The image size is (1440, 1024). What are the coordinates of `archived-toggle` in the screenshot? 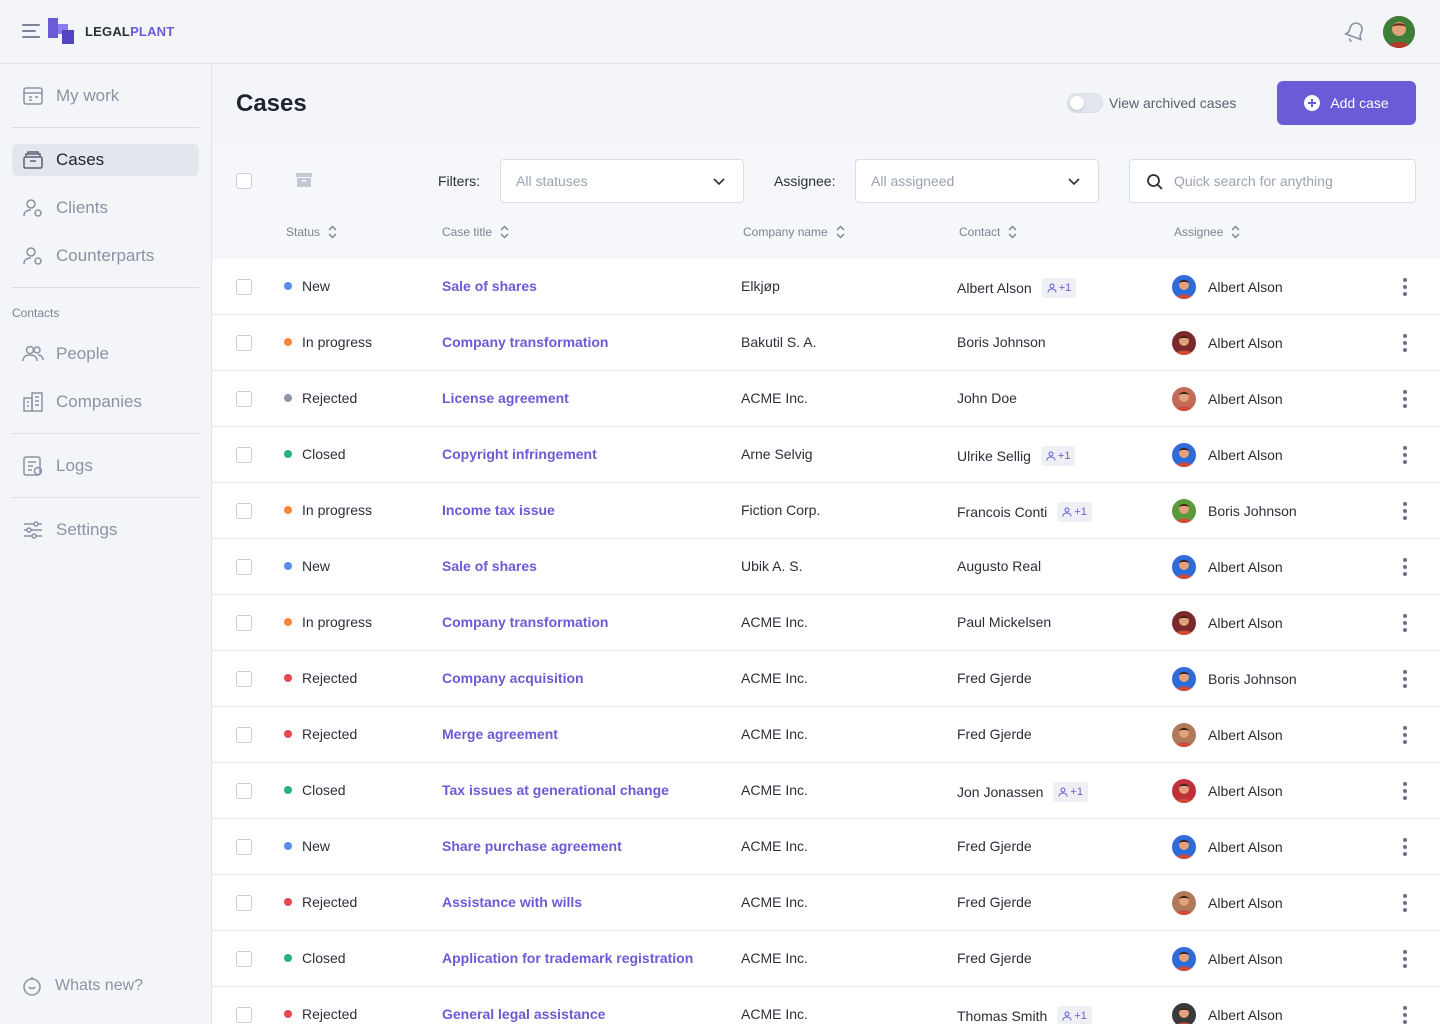 It's located at (1085, 103).